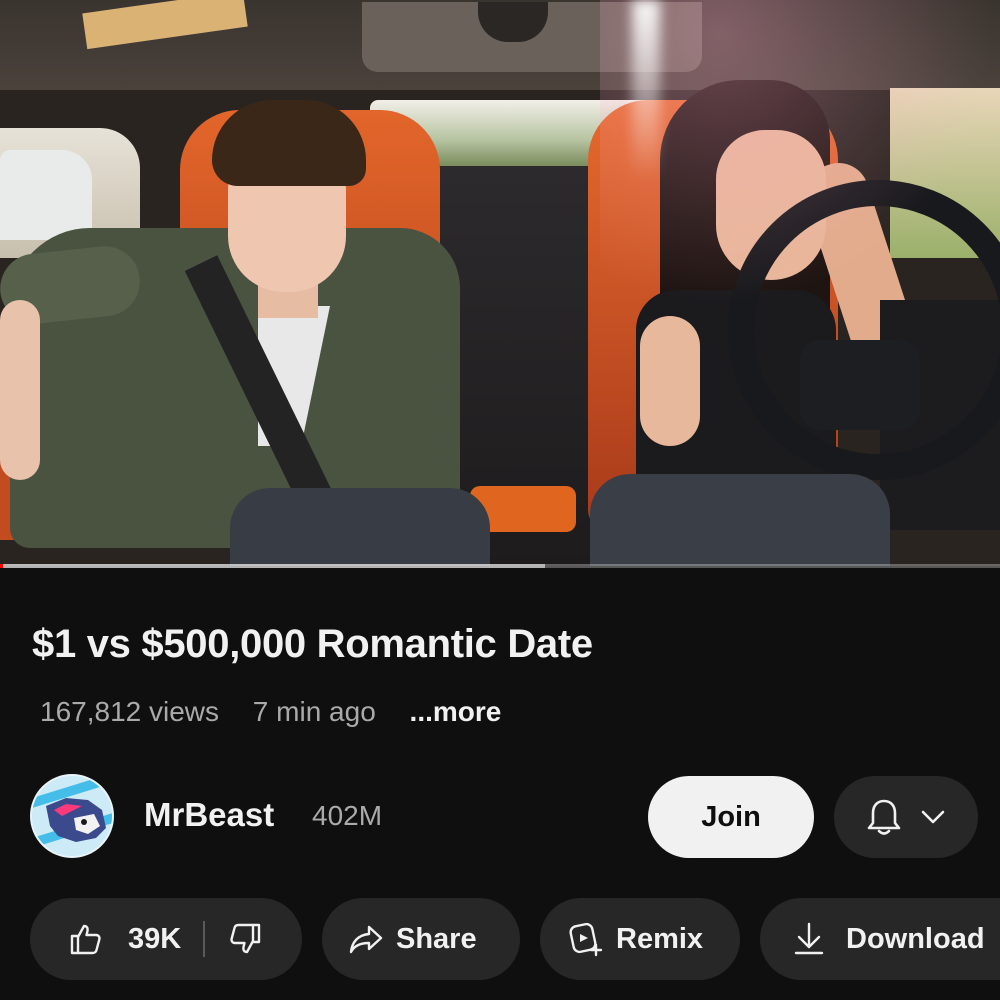  I want to click on mrbeast-panther-logo-icon, so click(72, 816).